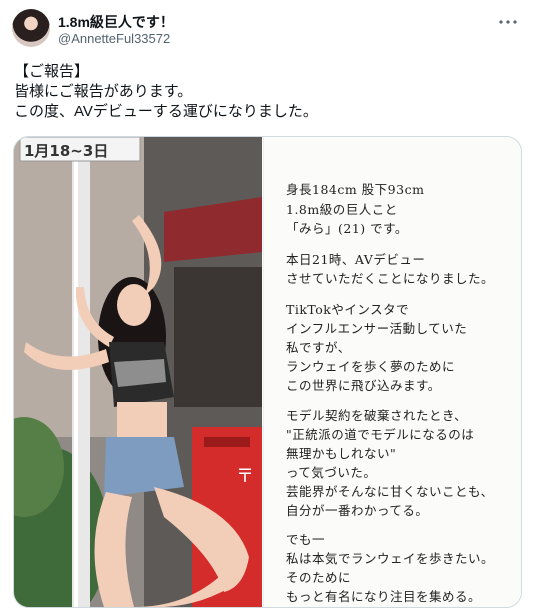  Describe the element at coordinates (347, 228) in the screenshot. I see `note-line: 「みら」(21) です。` at that location.